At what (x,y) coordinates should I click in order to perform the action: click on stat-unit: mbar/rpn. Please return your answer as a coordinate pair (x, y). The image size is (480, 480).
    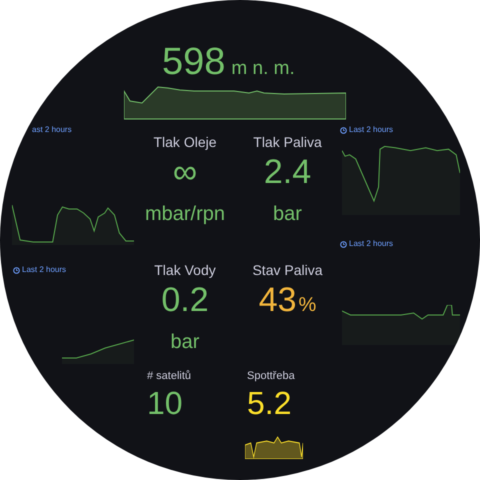
    Looking at the image, I should click on (185, 214).